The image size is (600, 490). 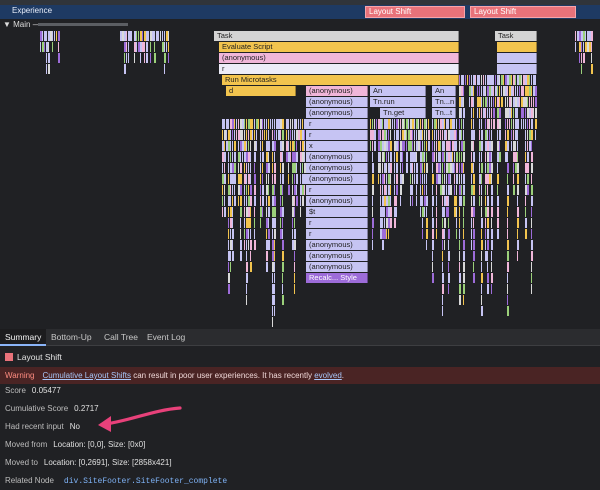 I want to click on evaluate-script-block: Evaluate Script, so click(x=339, y=47).